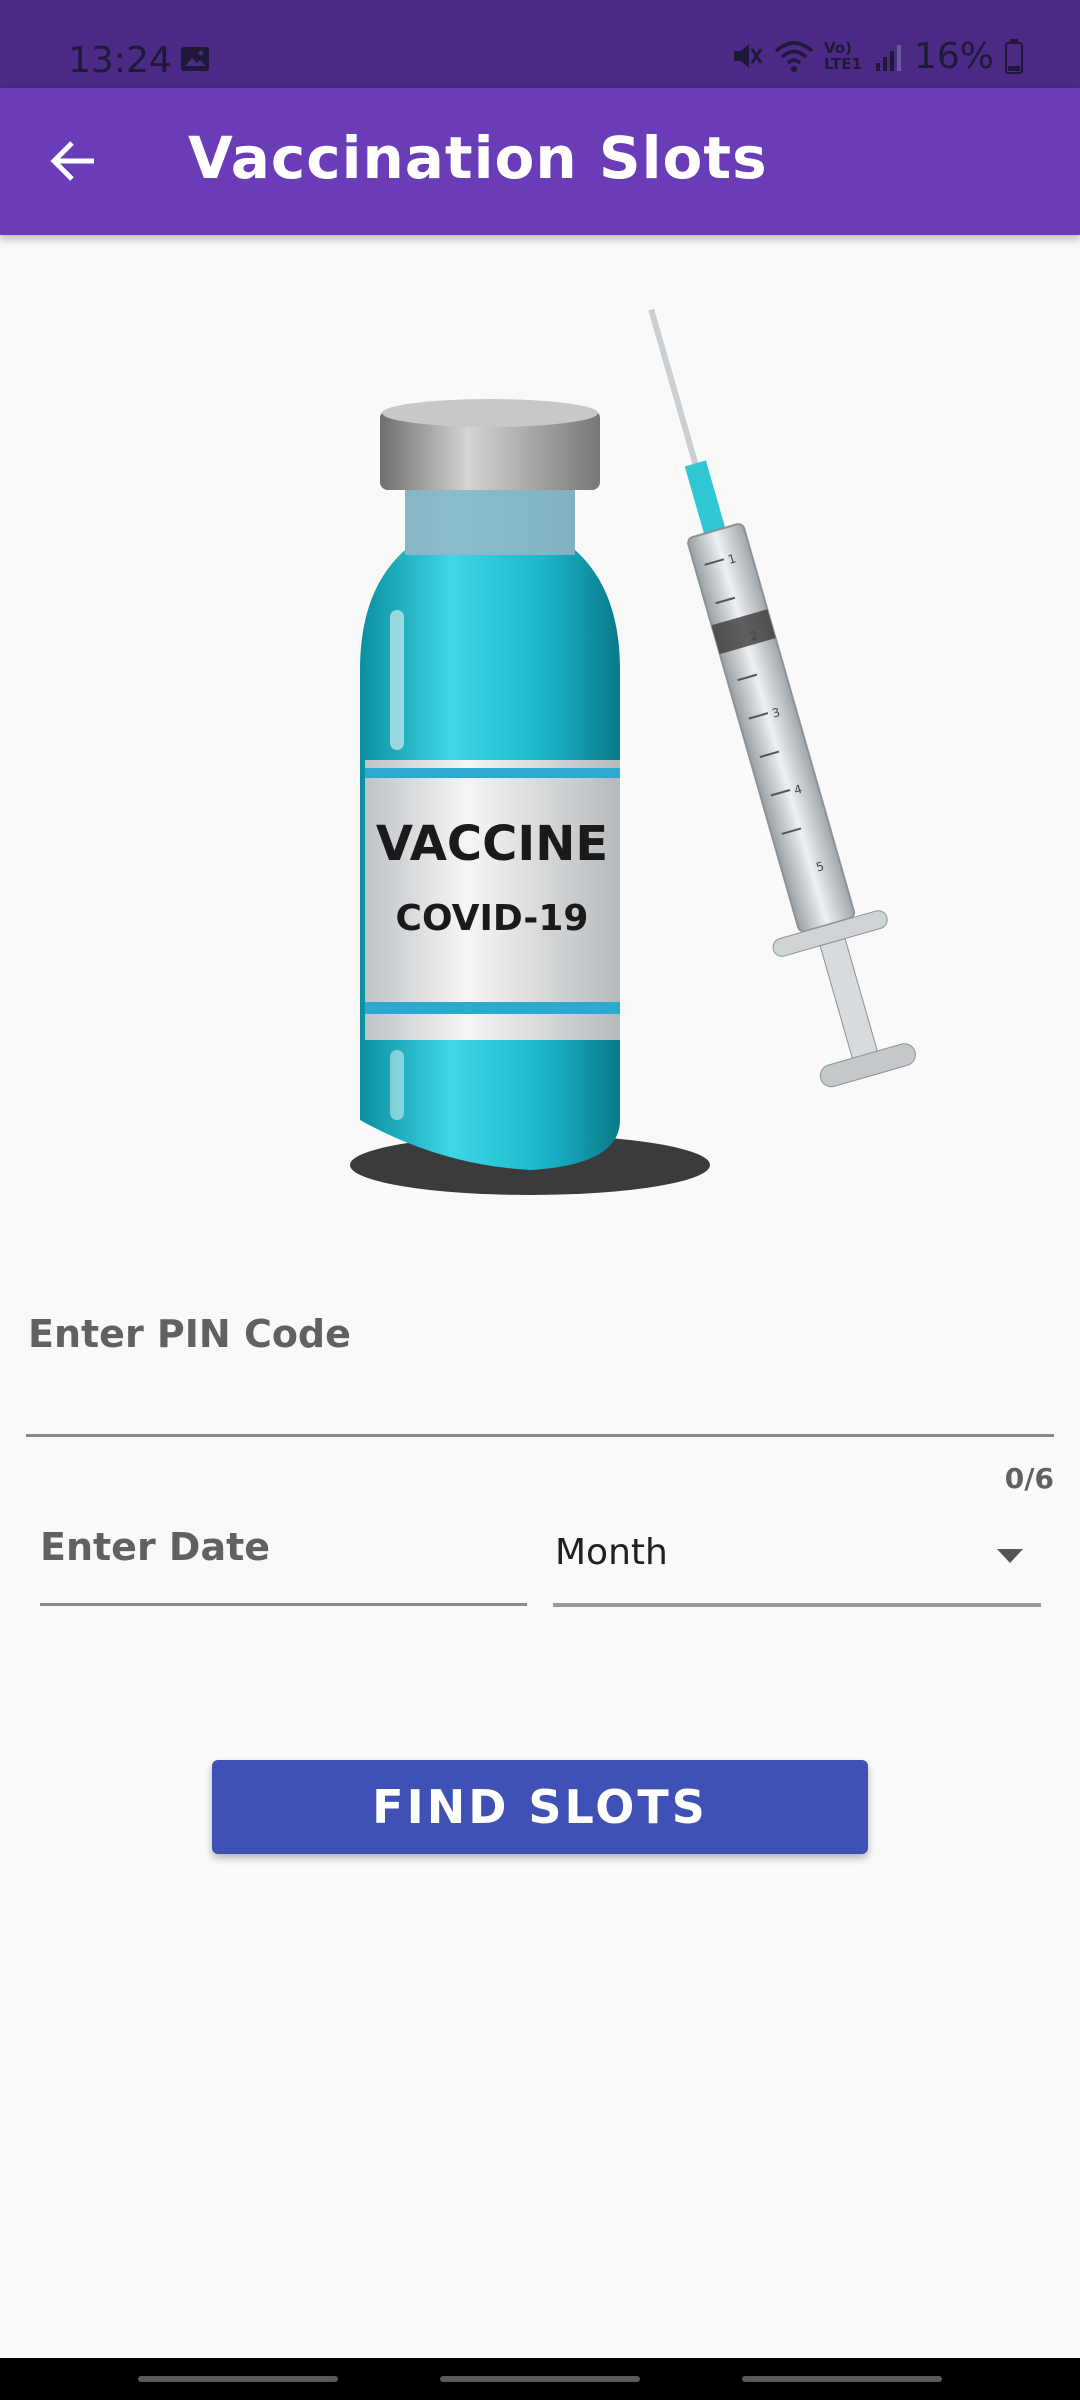  I want to click on system-nav-bar, so click(540, 2379).